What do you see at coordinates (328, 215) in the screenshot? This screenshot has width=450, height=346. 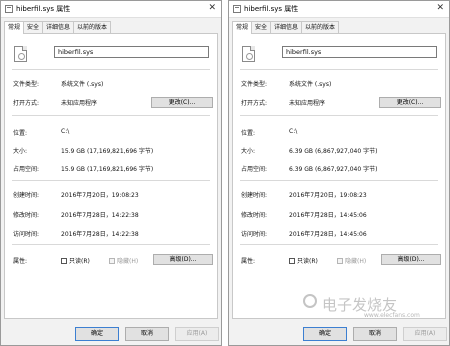 I see `modified-value: 2016年7月28日，14:45:06` at bounding box center [328, 215].